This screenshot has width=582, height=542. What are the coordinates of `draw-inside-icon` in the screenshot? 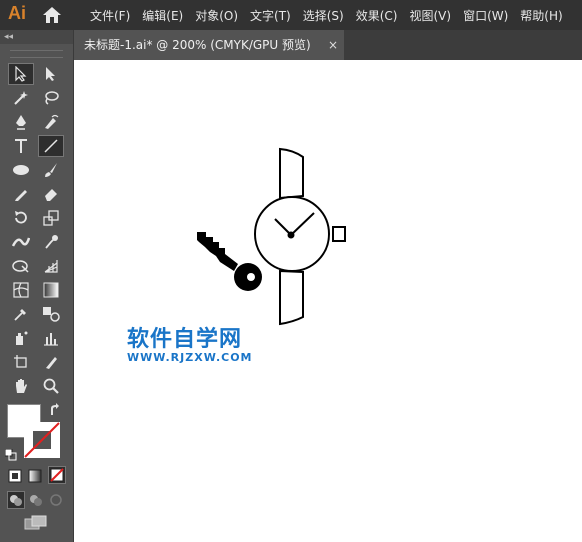 It's located at (56, 500).